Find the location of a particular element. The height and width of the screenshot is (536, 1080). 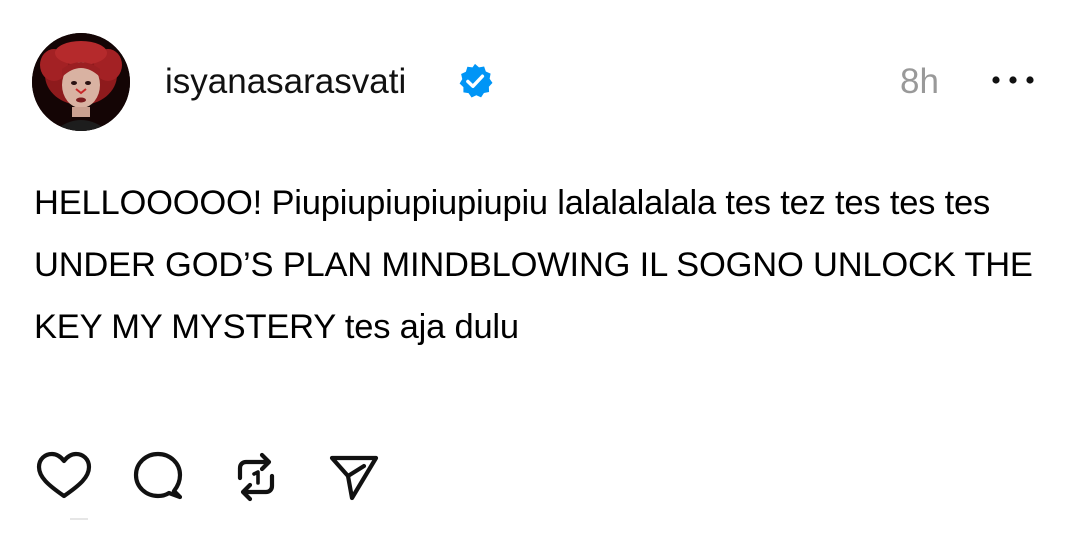

more-options-icon is located at coordinates (1013, 80).